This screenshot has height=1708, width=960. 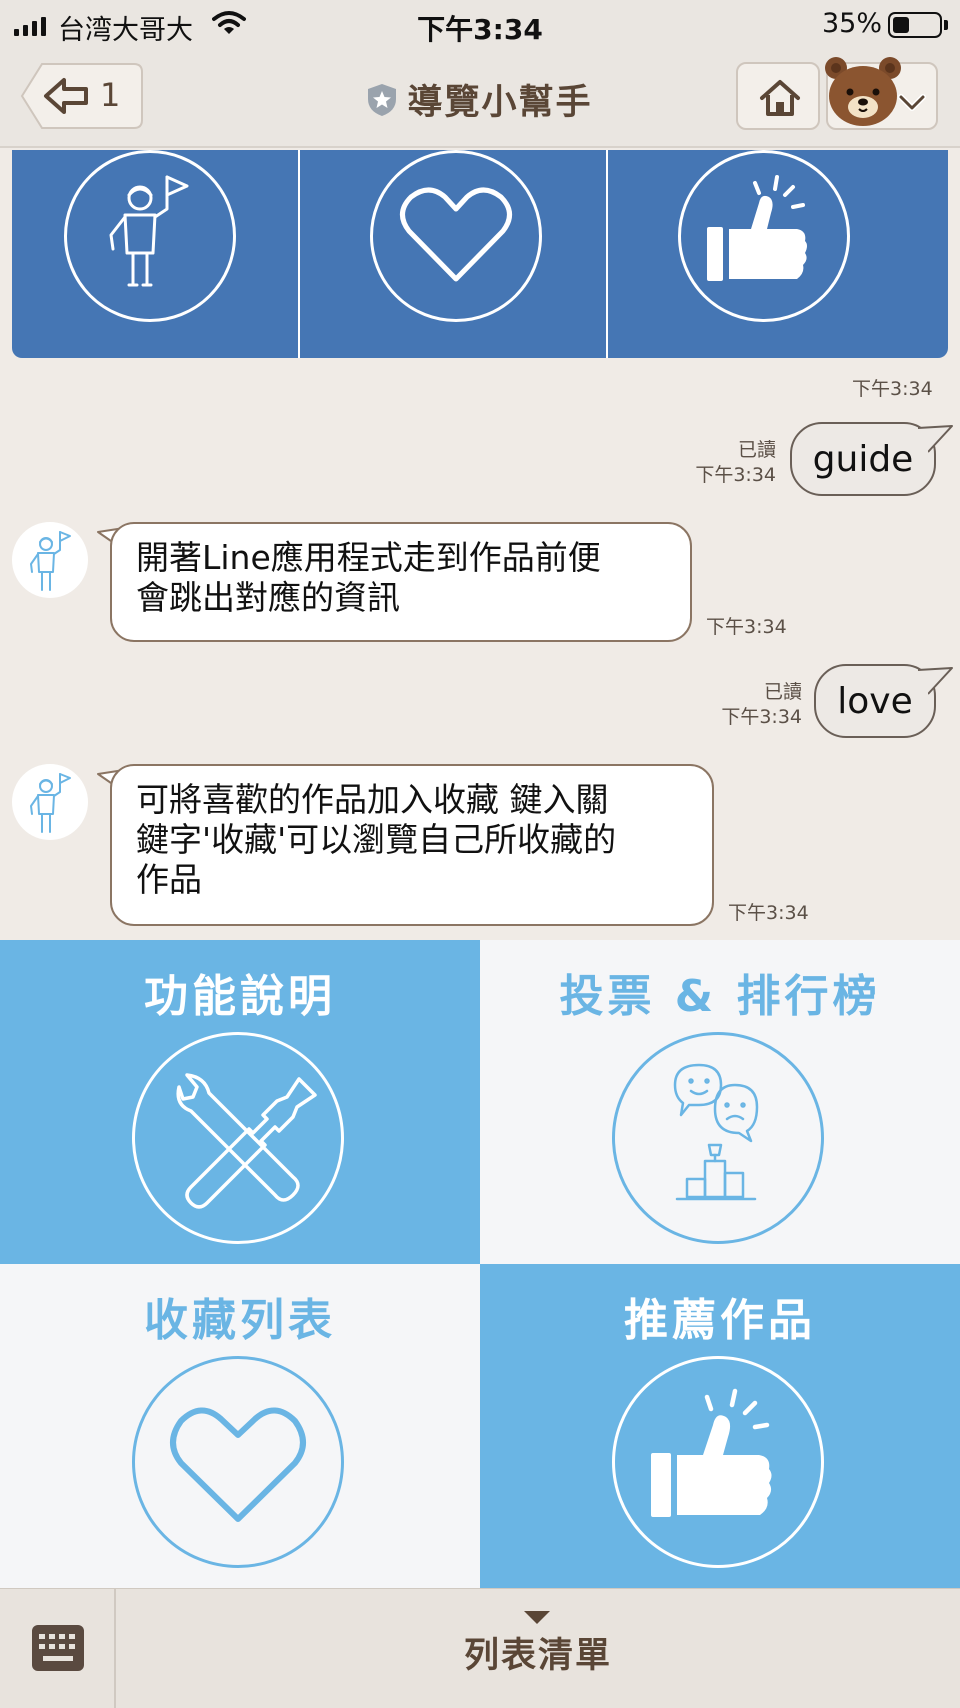 I want to click on tools-icon, so click(x=246, y=1141).